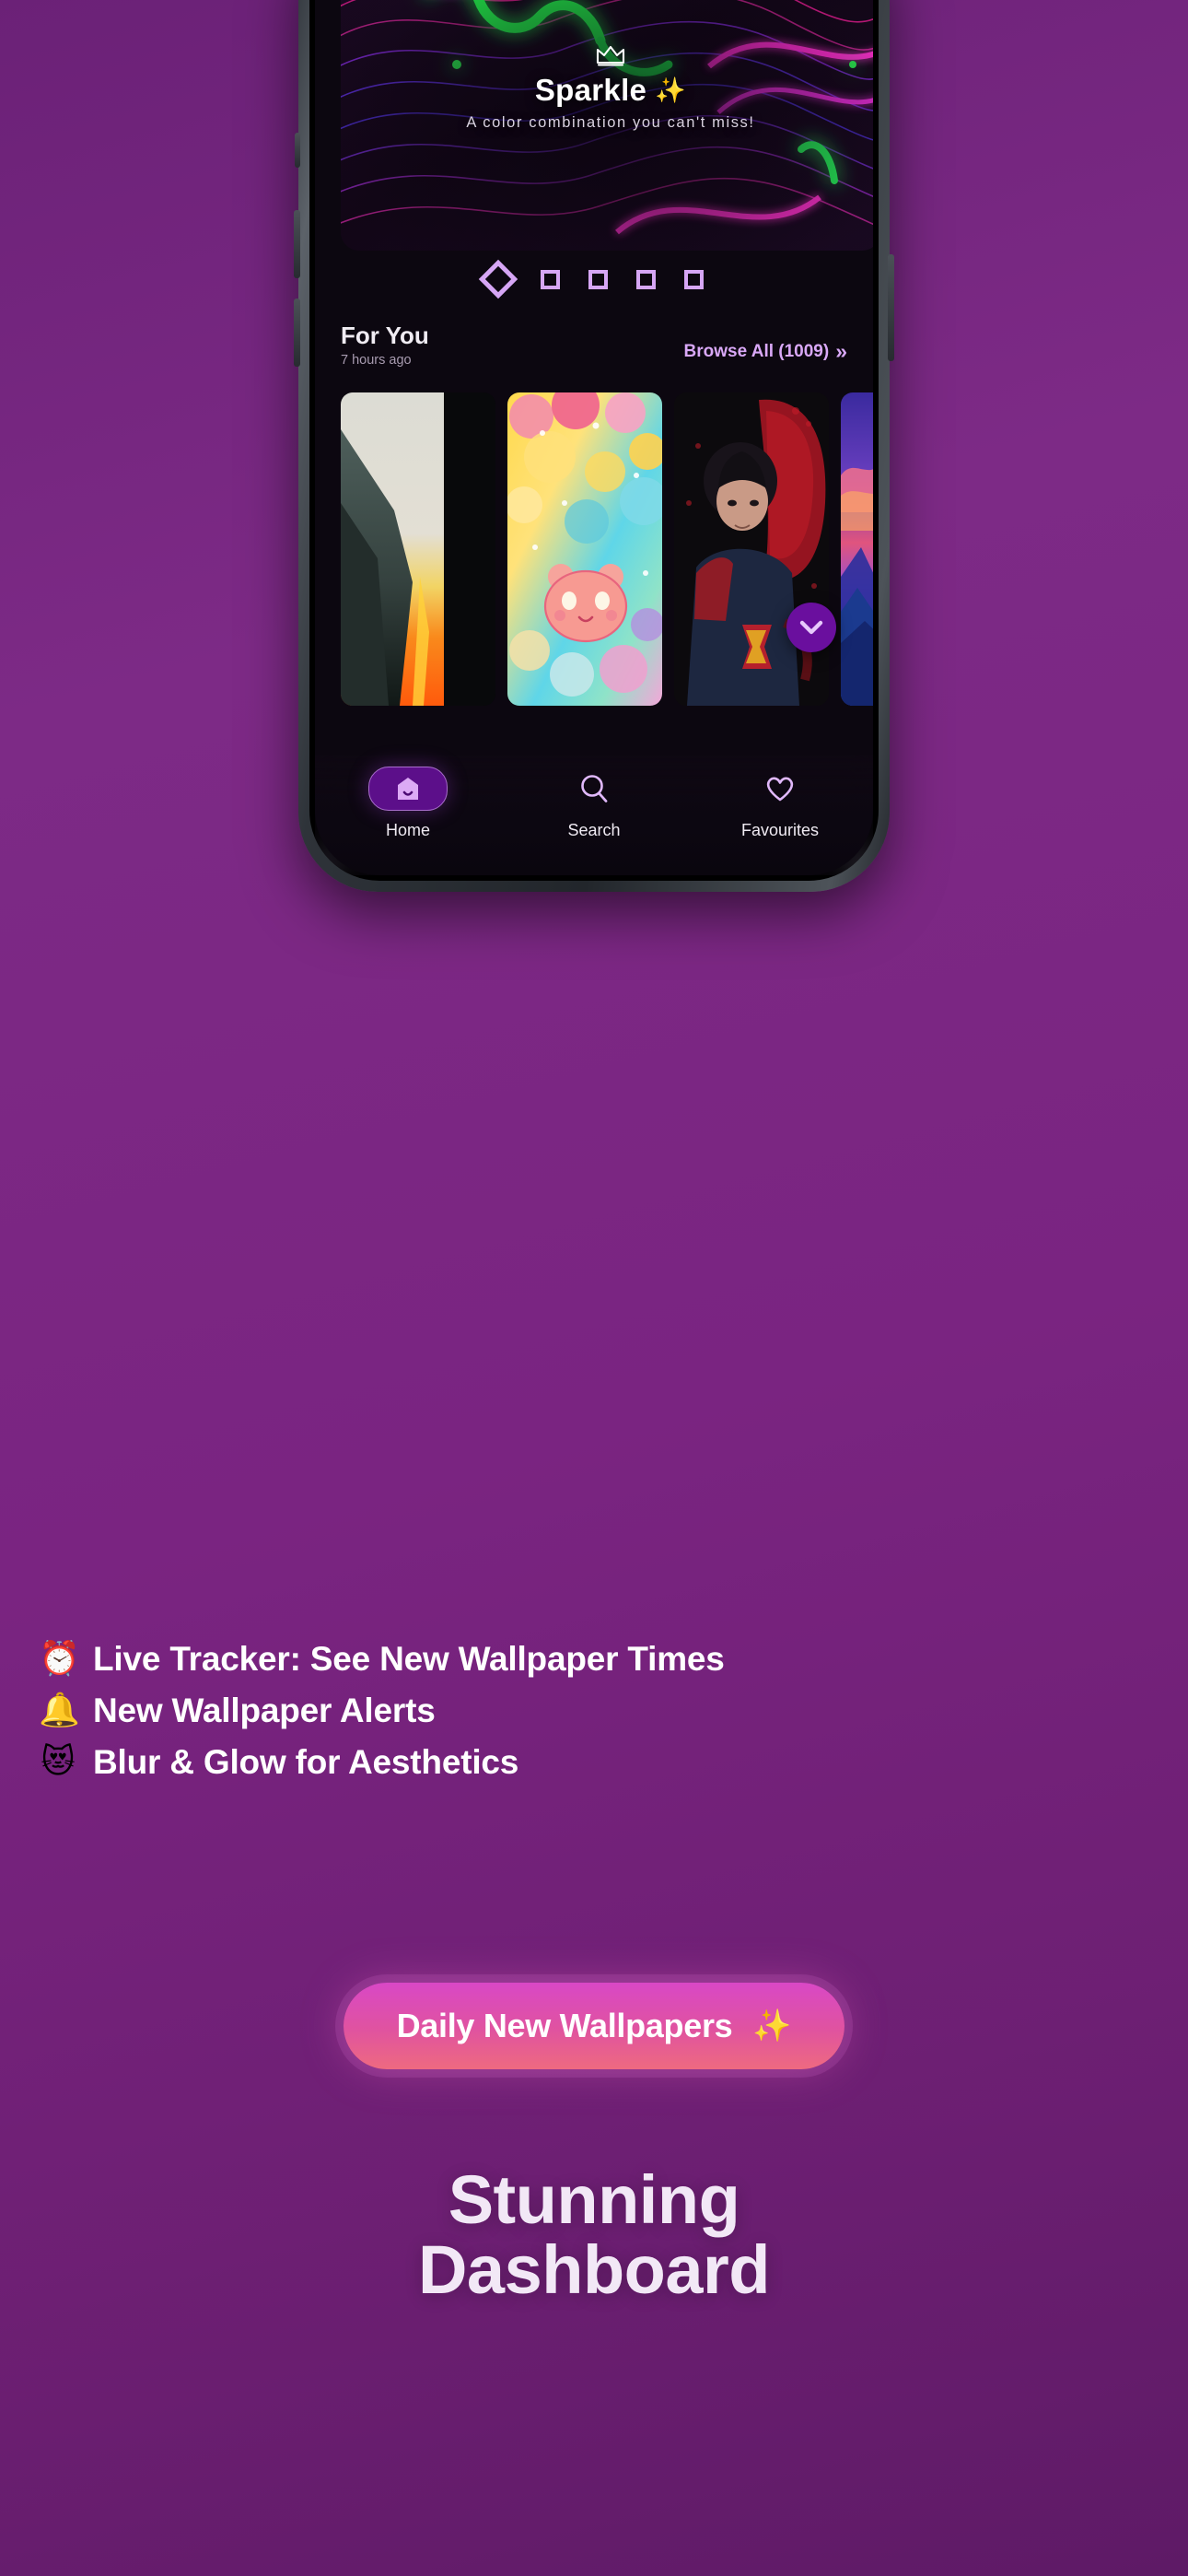  I want to click on section-title: For You, so click(385, 335).